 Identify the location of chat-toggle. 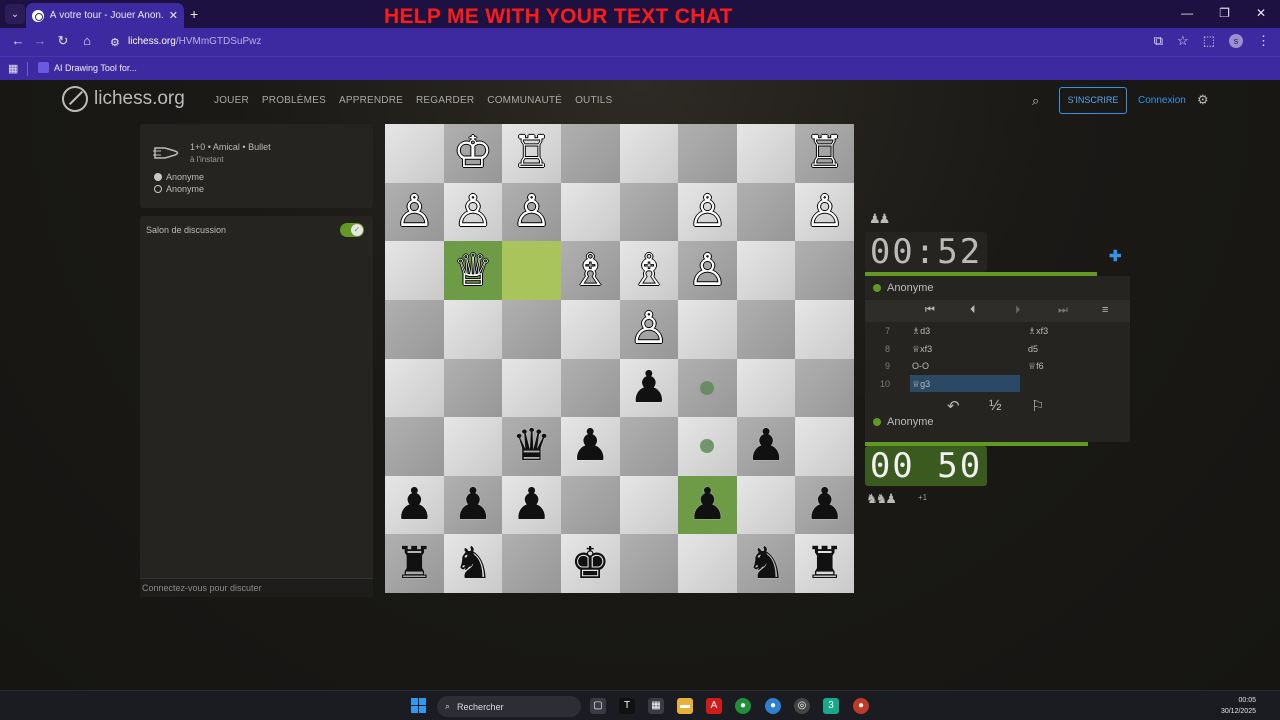
(352, 230).